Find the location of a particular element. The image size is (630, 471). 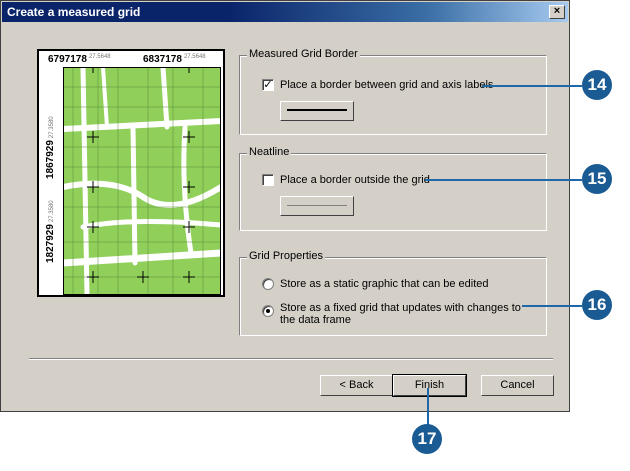

neatline-legend: Neatline is located at coordinates (269, 152).